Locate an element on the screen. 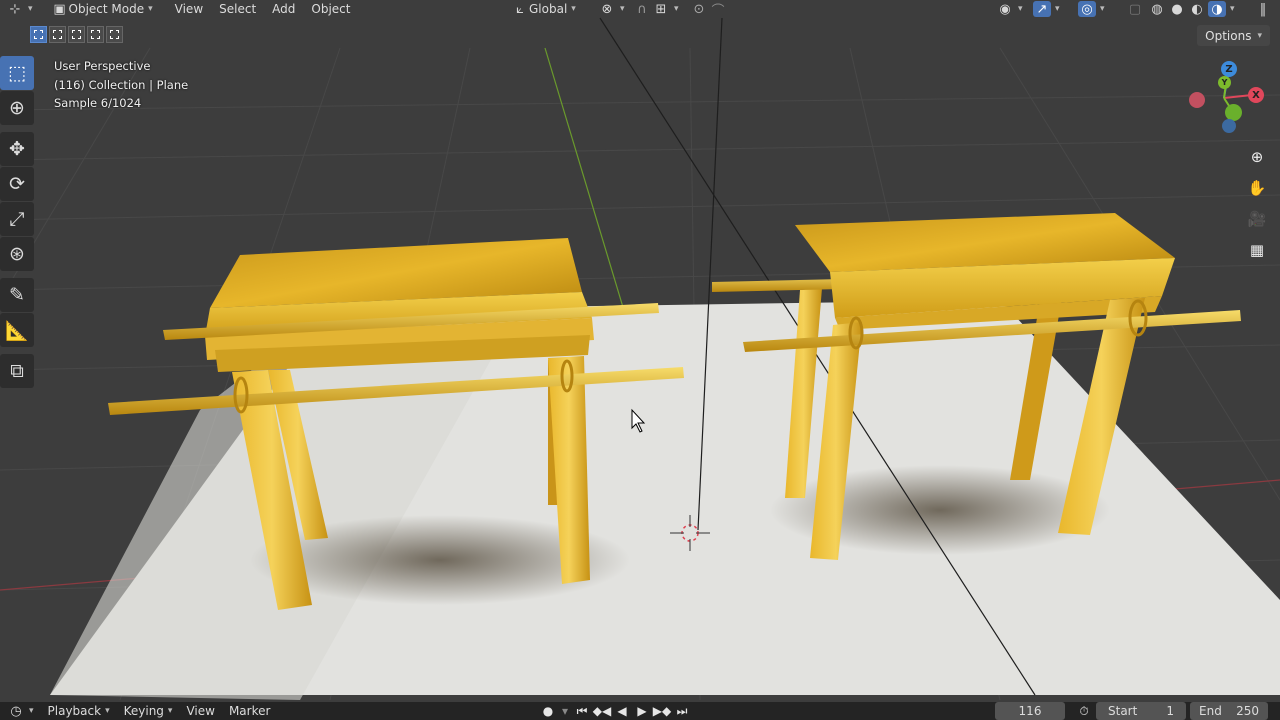 The width and height of the screenshot is (1280, 720). stopwatch-icon: ⏱ is located at coordinates (1084, 711).